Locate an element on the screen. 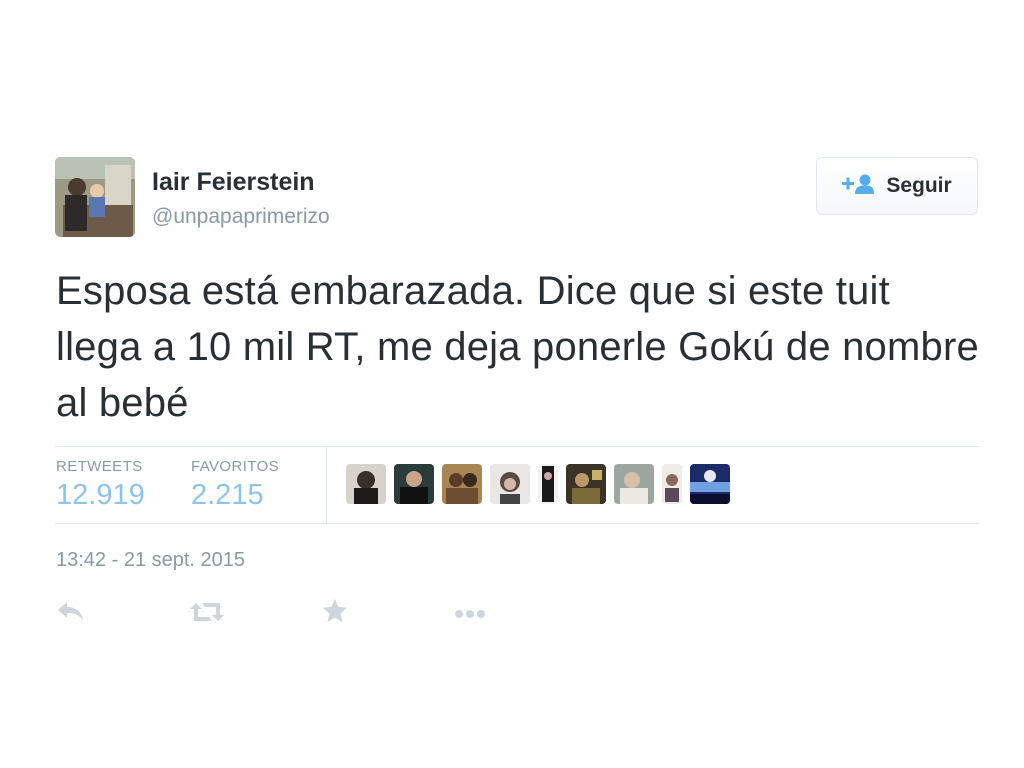 This screenshot has width=1024, height=768. add-user-icon is located at coordinates (858, 186).